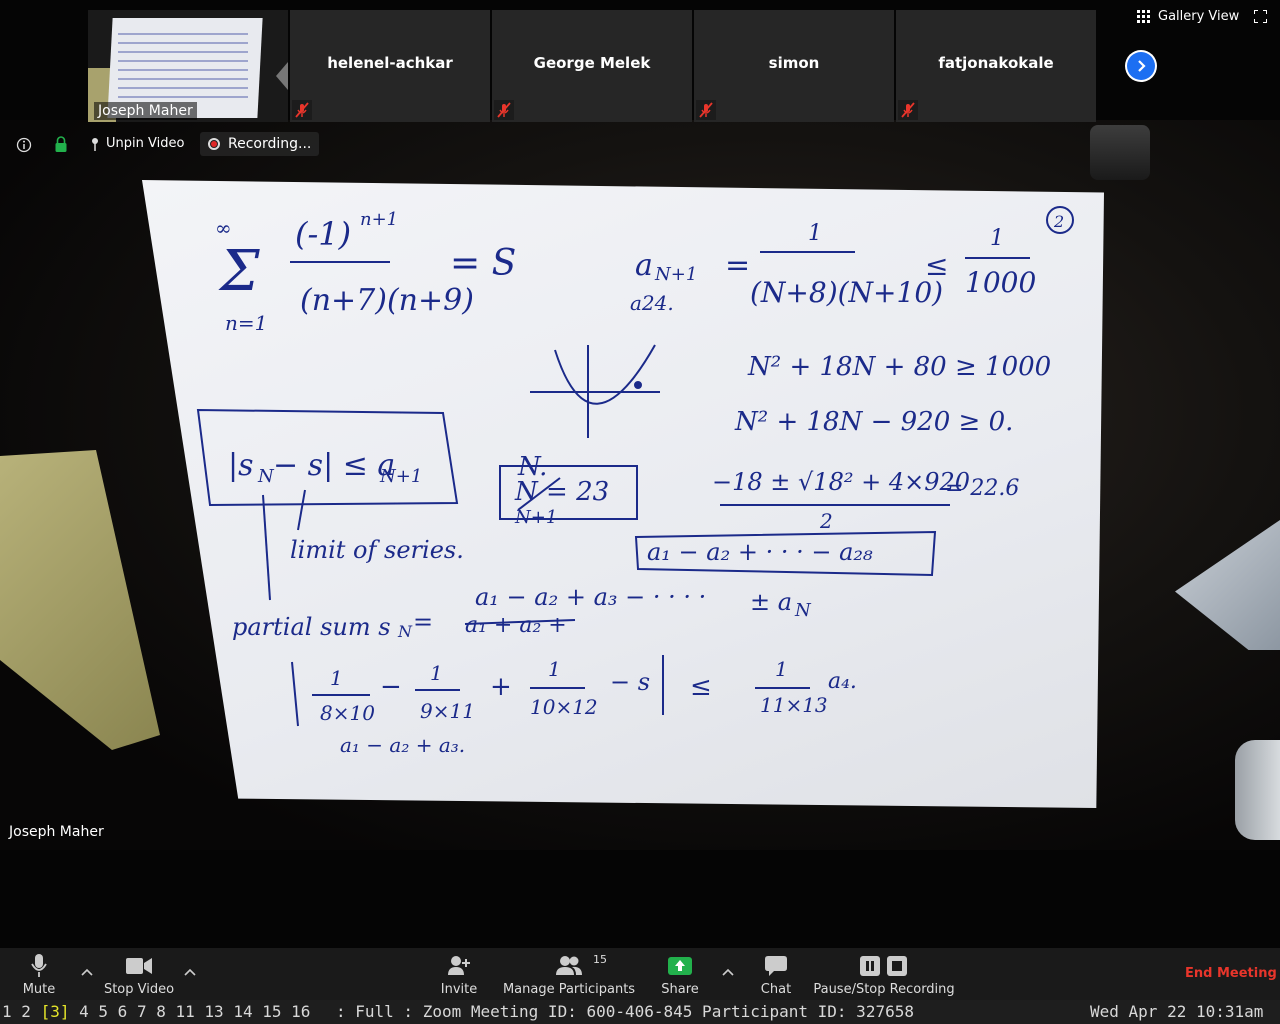 The width and height of the screenshot is (1280, 1024). What do you see at coordinates (564, 707) in the screenshot?
I see `svg-text: 10×12` at bounding box center [564, 707].